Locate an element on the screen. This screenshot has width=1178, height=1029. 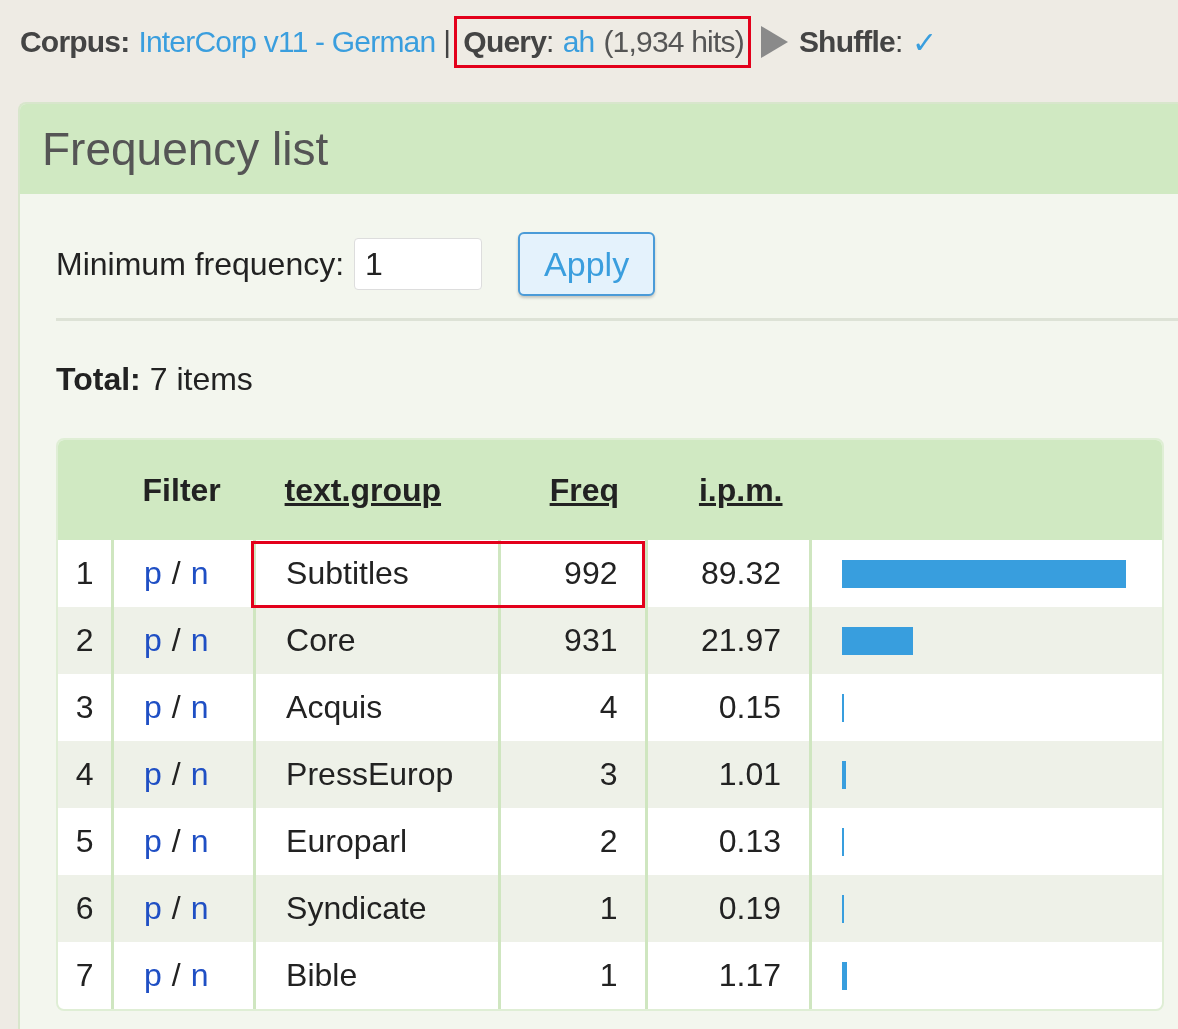
row-number: 7 is located at coordinates (85, 975).